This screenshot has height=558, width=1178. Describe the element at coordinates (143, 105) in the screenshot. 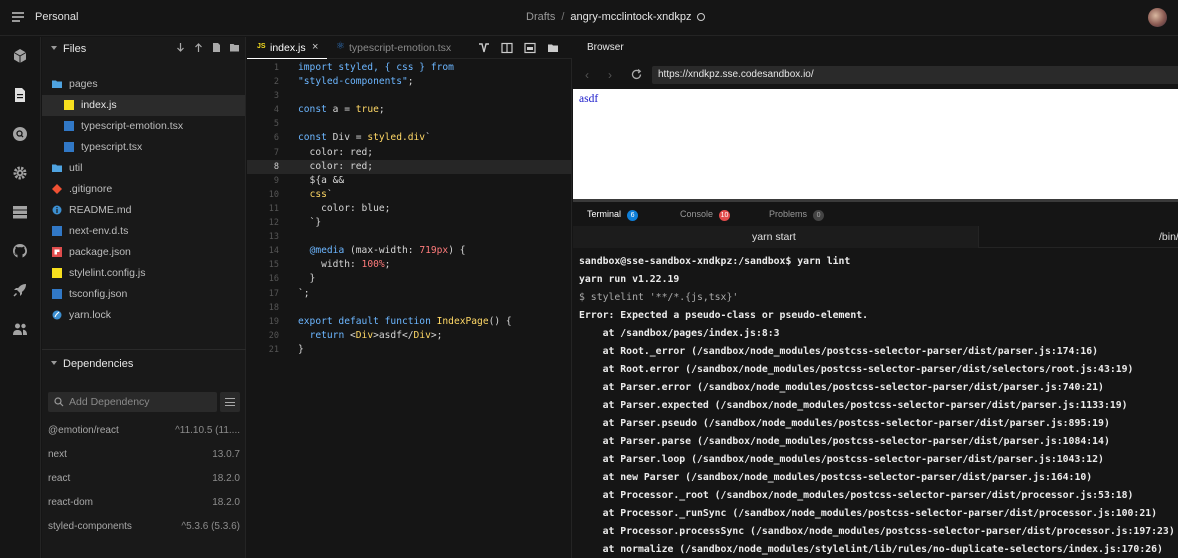

I see `file-tree-item: index.js` at that location.